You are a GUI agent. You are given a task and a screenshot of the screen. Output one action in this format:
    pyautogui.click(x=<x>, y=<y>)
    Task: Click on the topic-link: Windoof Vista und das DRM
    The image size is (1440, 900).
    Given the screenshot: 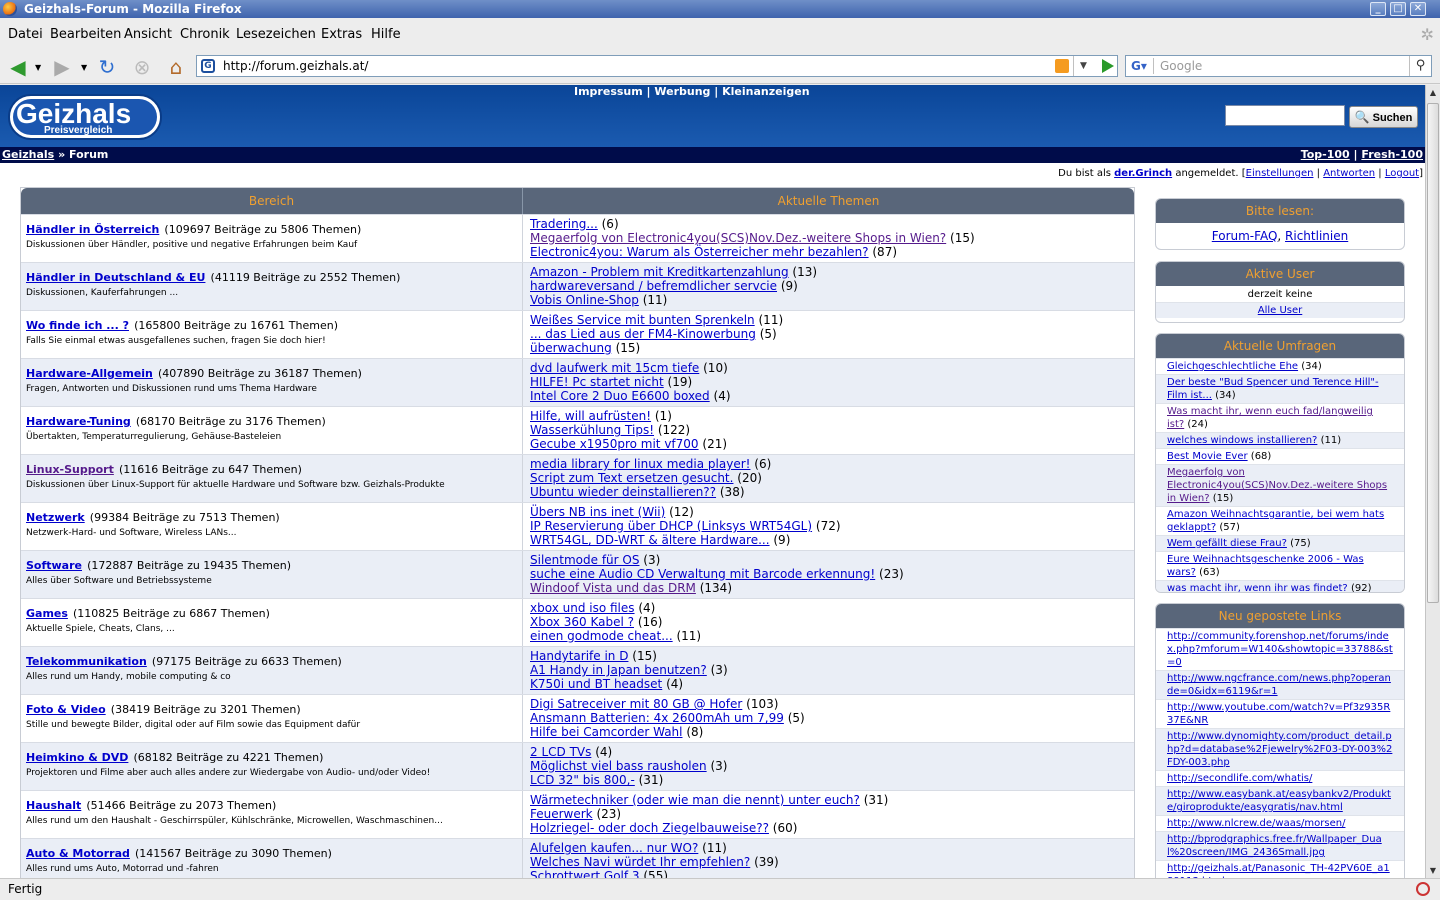 What is the action you would take?
    pyautogui.click(x=613, y=588)
    